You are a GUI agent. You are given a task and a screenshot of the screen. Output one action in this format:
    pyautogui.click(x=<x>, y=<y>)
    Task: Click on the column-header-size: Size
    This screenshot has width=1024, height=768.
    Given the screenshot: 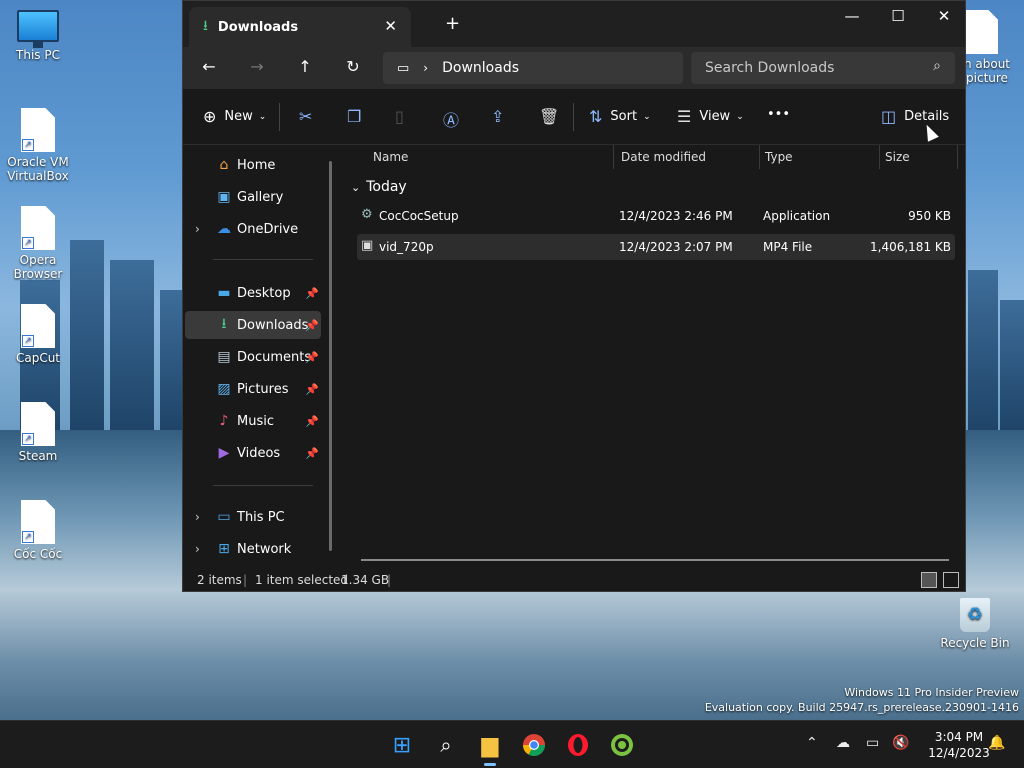 What is the action you would take?
    pyautogui.click(x=897, y=157)
    